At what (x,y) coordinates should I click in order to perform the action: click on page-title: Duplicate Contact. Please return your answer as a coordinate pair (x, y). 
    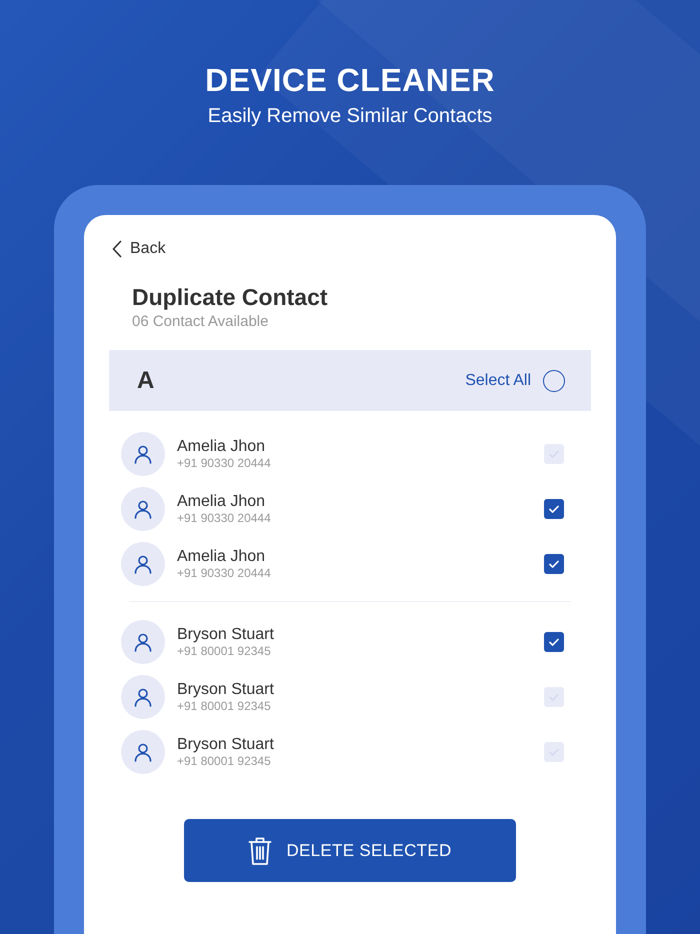
    Looking at the image, I should click on (230, 297).